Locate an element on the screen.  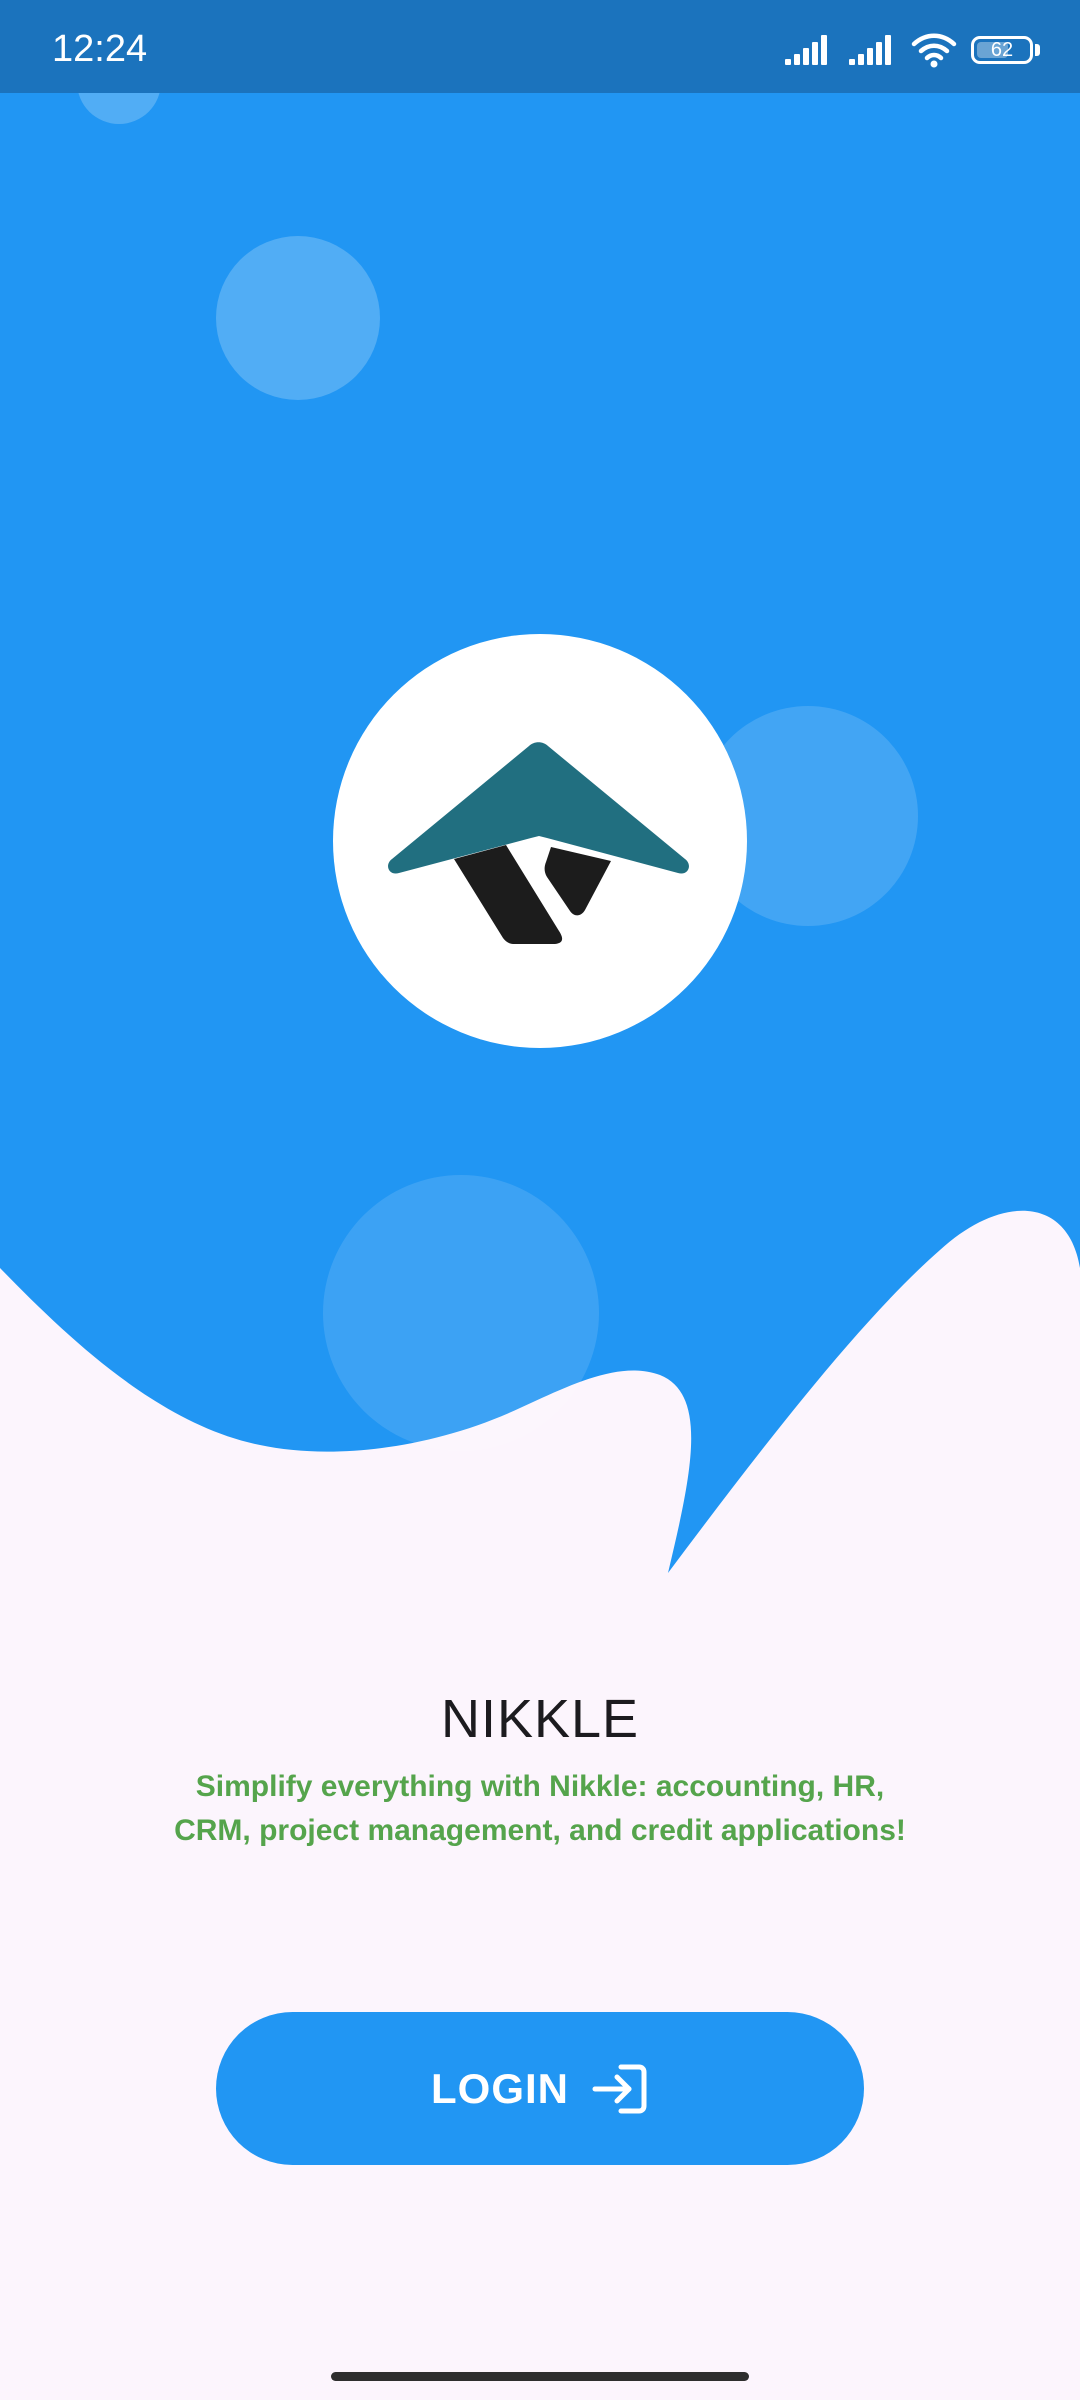
wifi-icon is located at coordinates (934, 50).